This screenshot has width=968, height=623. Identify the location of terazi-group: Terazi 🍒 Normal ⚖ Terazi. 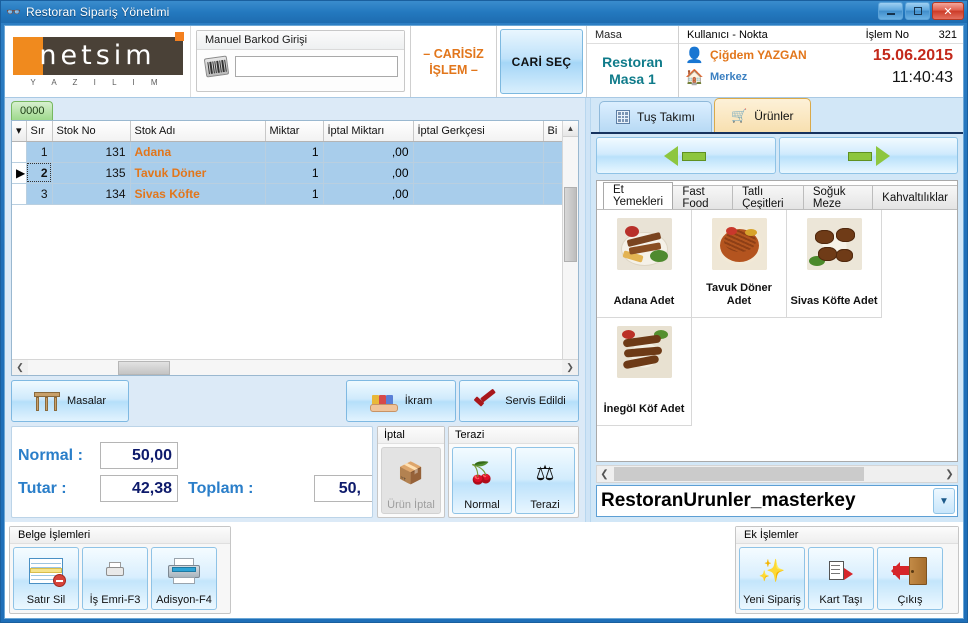
(513, 472).